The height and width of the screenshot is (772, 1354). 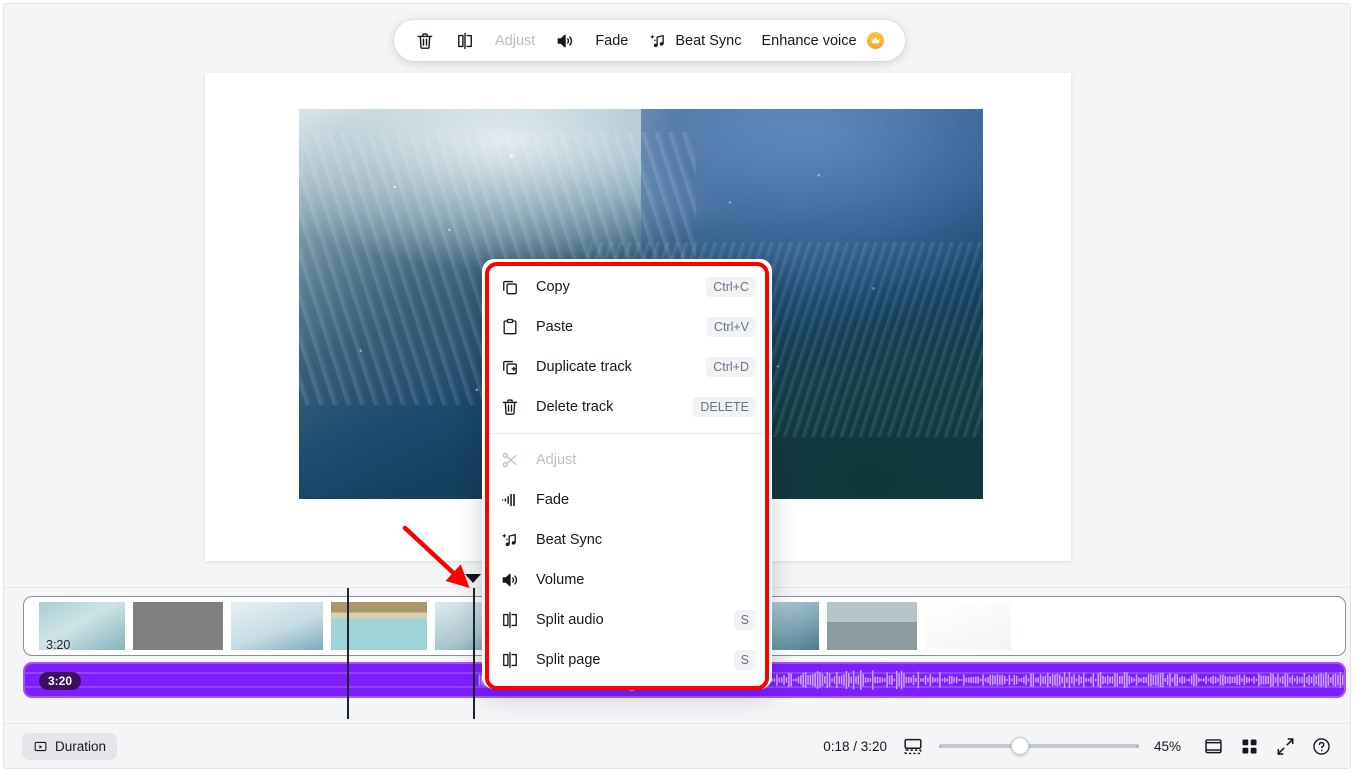 What do you see at coordinates (510, 367) in the screenshot?
I see `duplicate-icon` at bounding box center [510, 367].